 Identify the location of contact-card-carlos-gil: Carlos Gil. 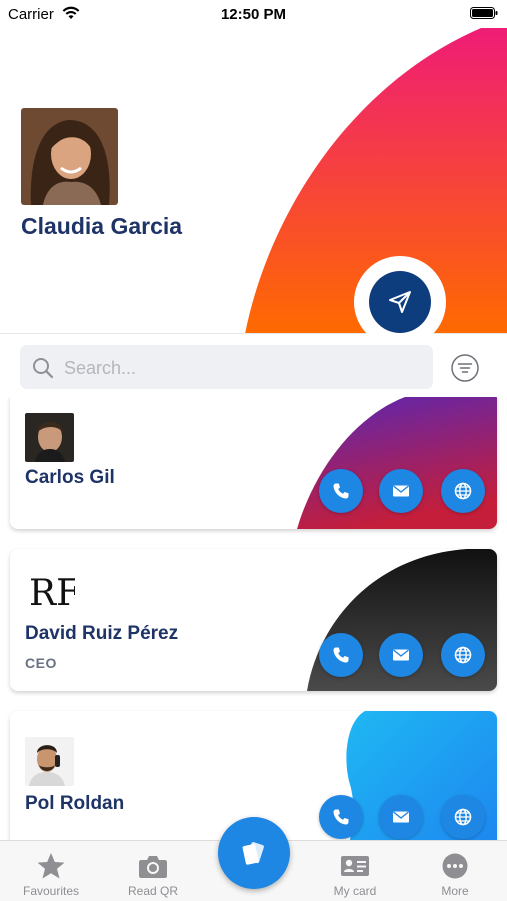
(253, 463).